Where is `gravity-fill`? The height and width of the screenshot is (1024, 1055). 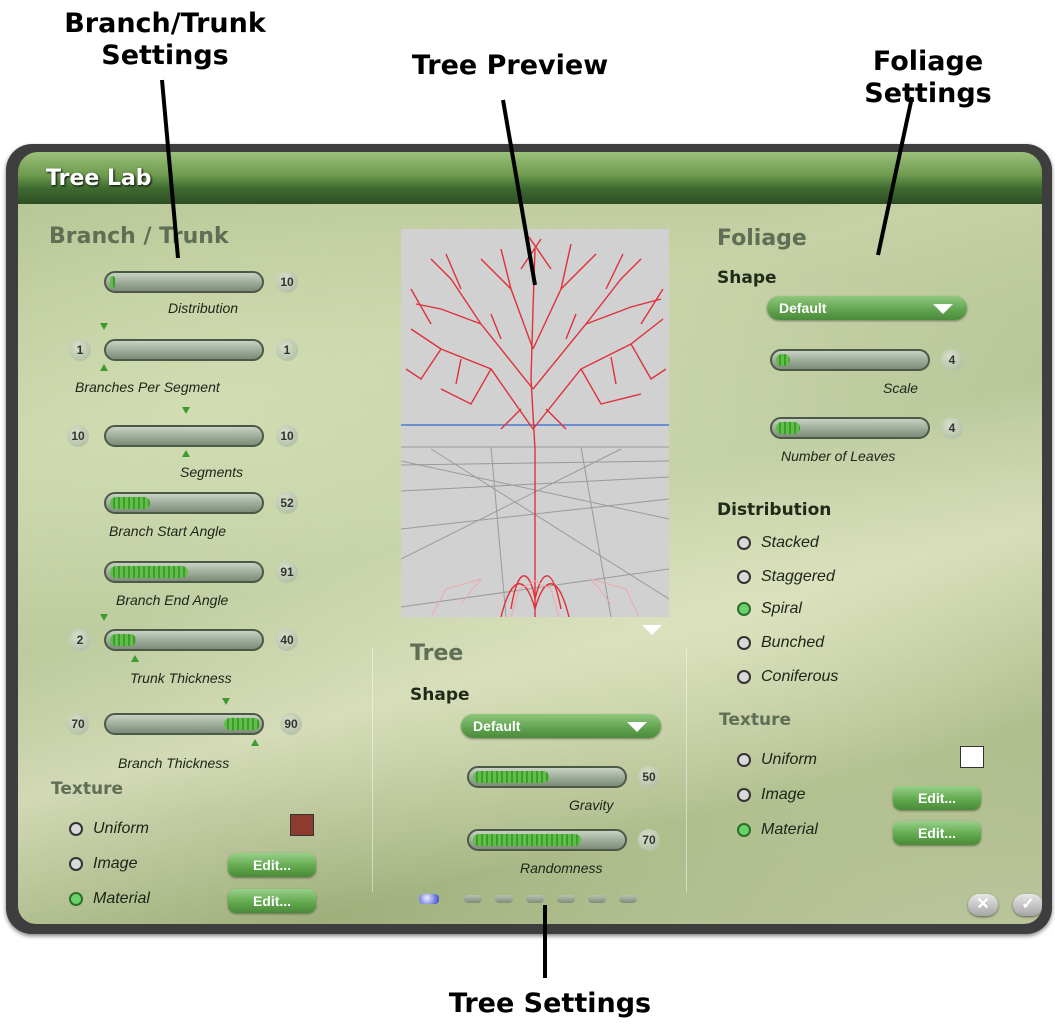 gravity-fill is located at coordinates (511, 777).